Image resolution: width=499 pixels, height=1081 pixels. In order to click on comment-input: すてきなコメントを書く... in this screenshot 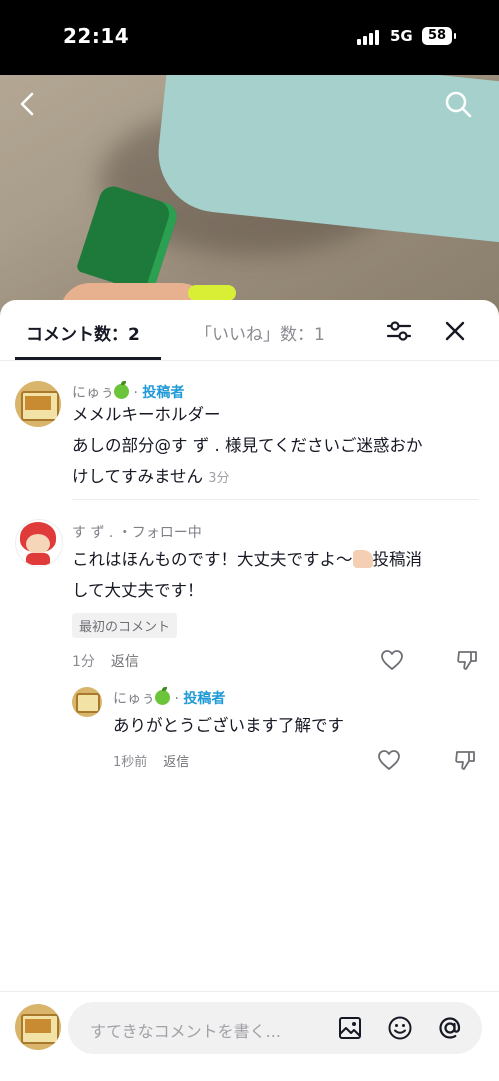, I will do `click(275, 1028)`.